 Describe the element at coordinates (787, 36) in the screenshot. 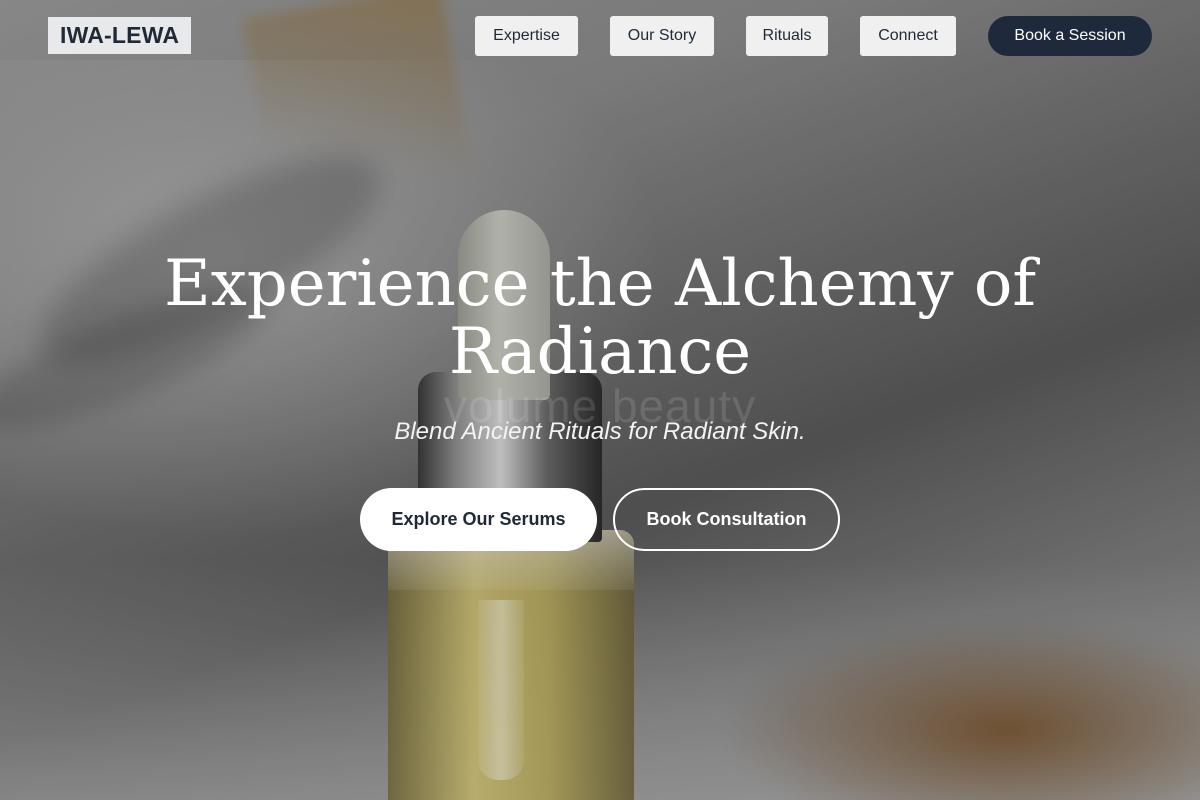

I see `nav-rituals: Rituals` at that location.